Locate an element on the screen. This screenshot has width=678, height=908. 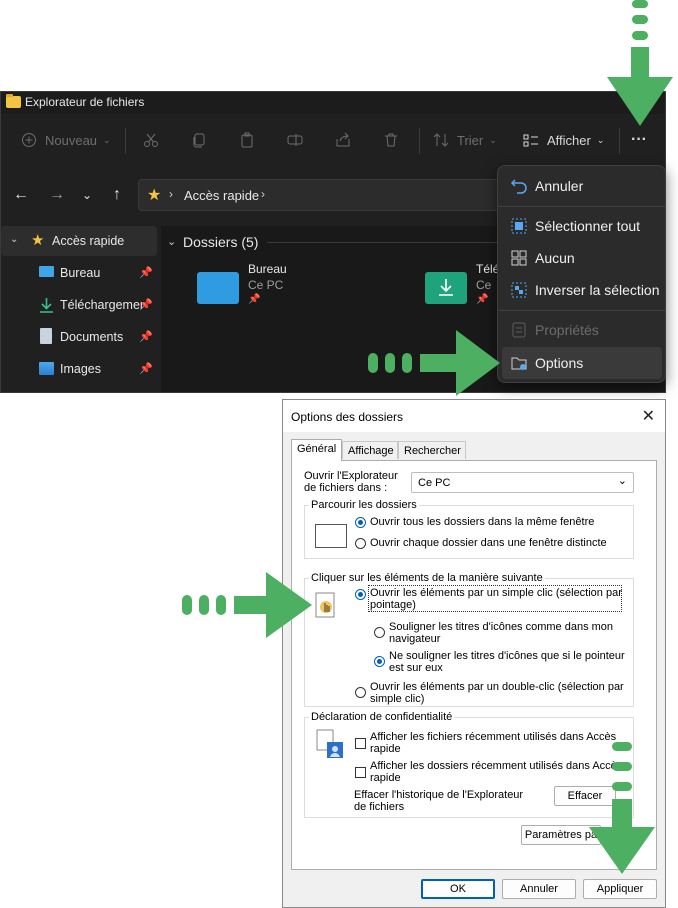
desktop-folder-icon is located at coordinates (218, 288).